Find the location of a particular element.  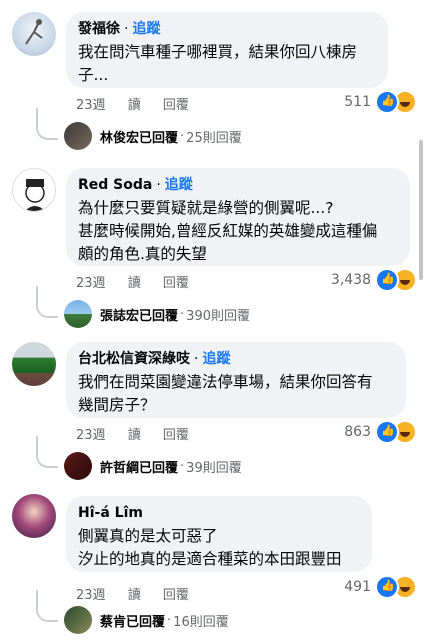

comment-line: 甚麼時候開始,曾經反紅媒的英雄變成這種偏 is located at coordinates (228, 231).